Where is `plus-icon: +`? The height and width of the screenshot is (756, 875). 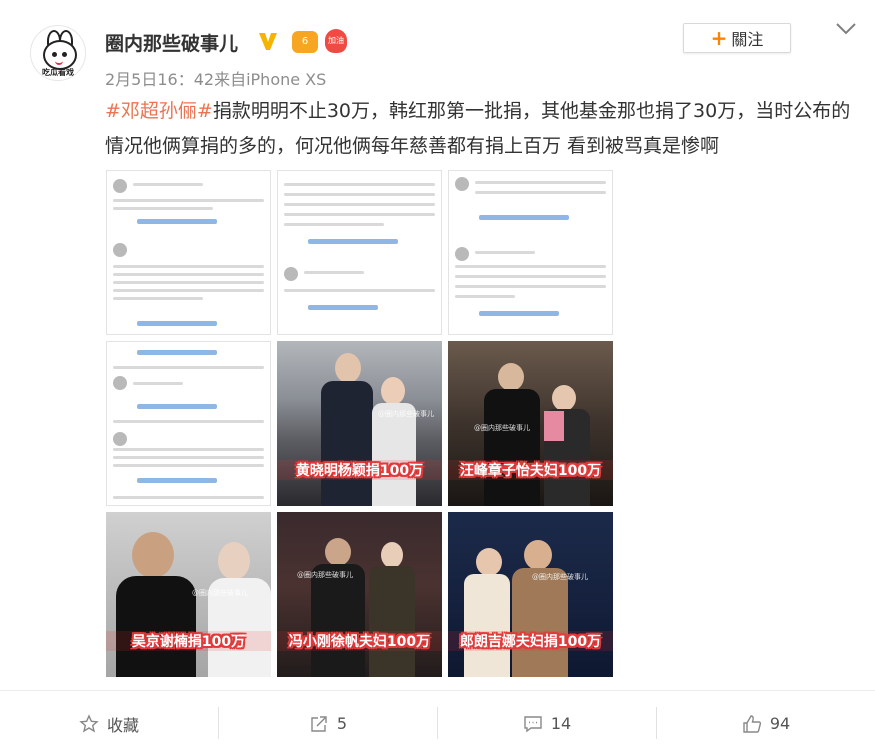 plus-icon: + is located at coordinates (719, 38).